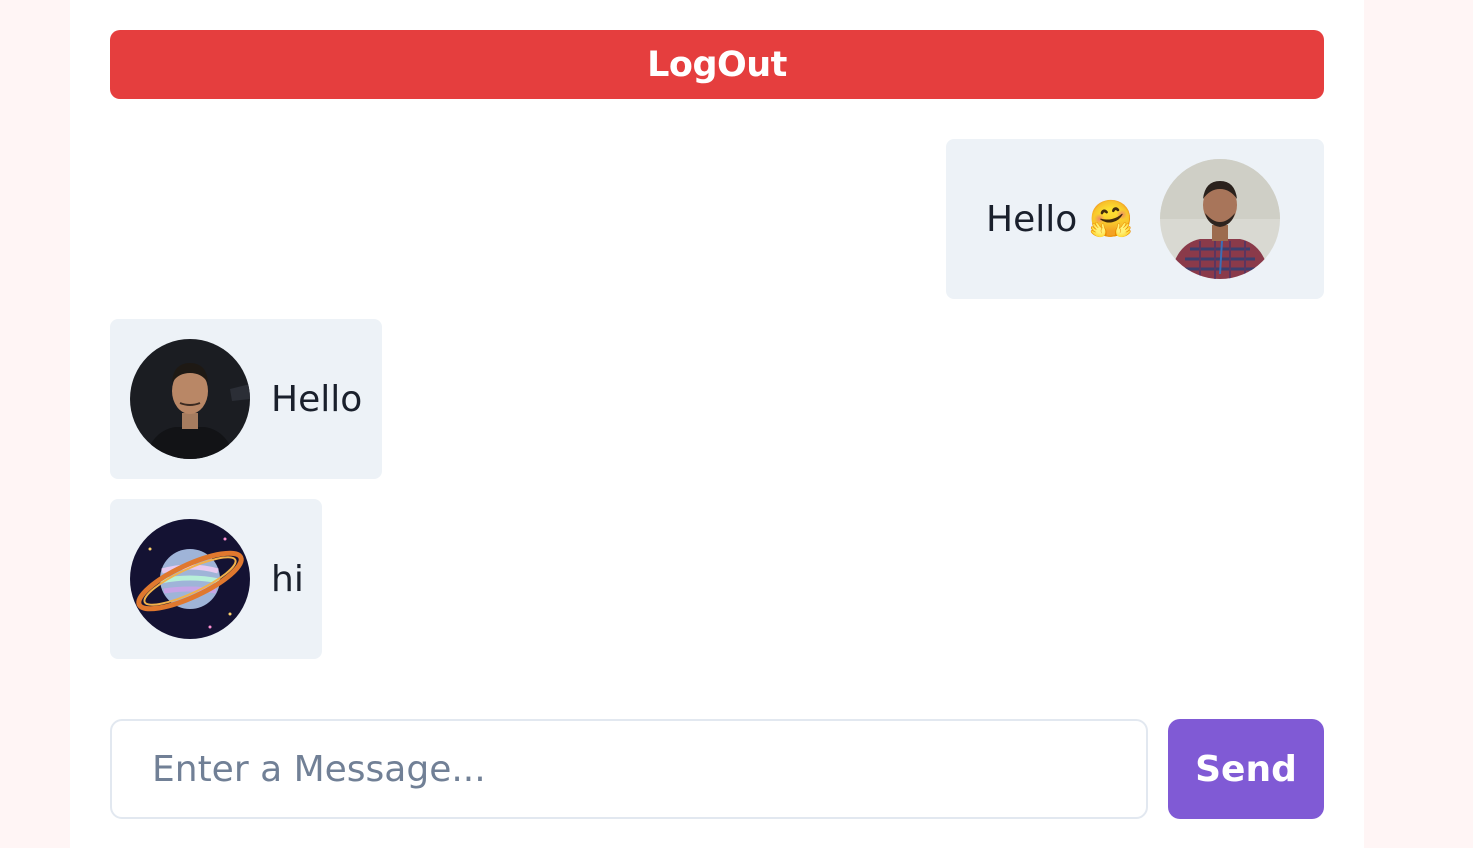 The width and height of the screenshot is (1473, 848). I want to click on message-input, so click(629, 769).